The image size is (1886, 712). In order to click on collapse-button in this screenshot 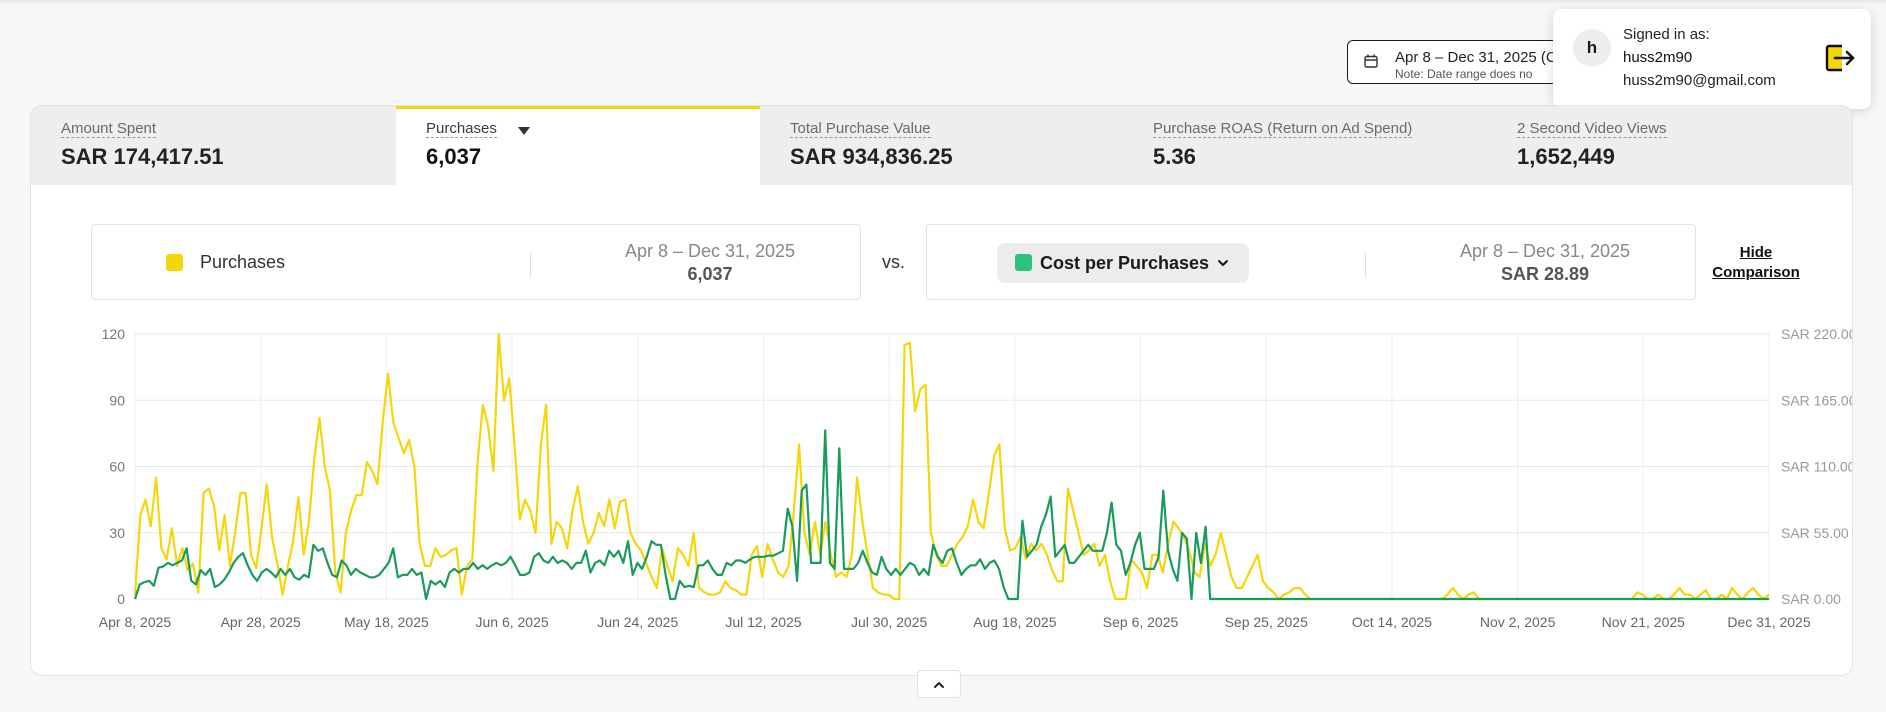, I will do `click(939, 684)`.